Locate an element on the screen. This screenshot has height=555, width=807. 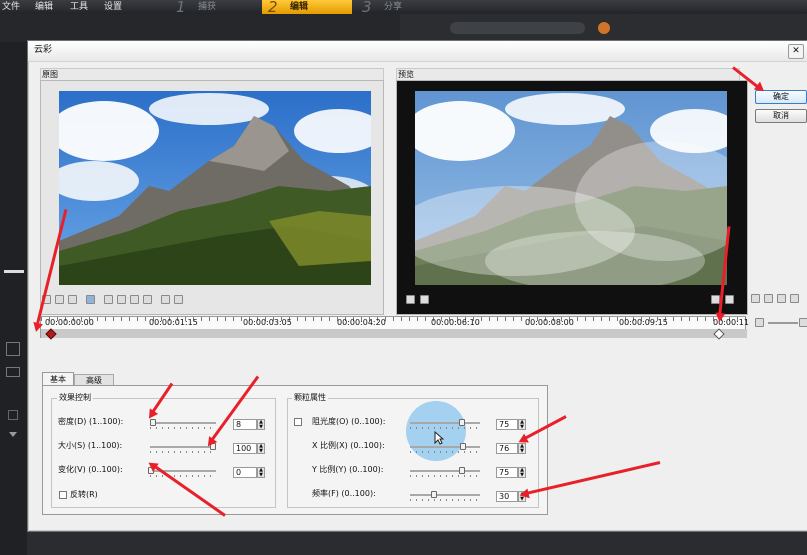
dialog-titlebar: 云彩 ✕ is located at coordinates (417, 51).